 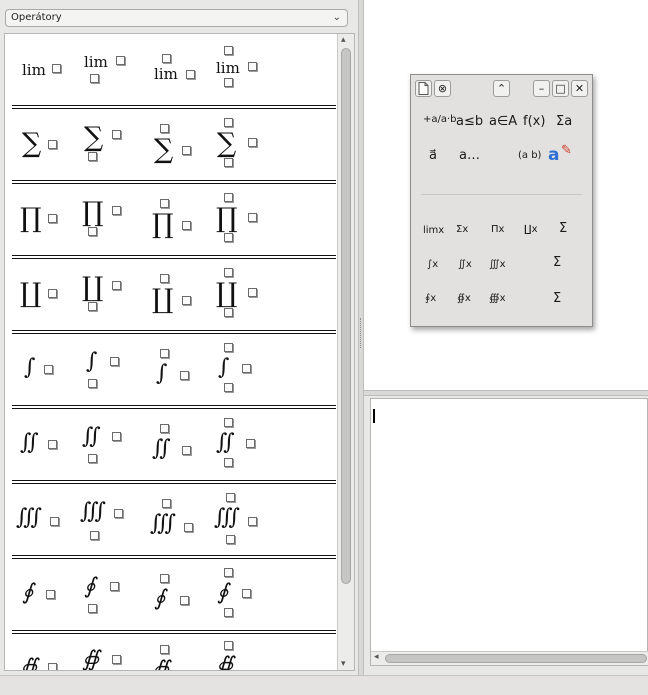 What do you see at coordinates (44, 374) in the screenshot?
I see `symbol-int: ∫` at bounding box center [44, 374].